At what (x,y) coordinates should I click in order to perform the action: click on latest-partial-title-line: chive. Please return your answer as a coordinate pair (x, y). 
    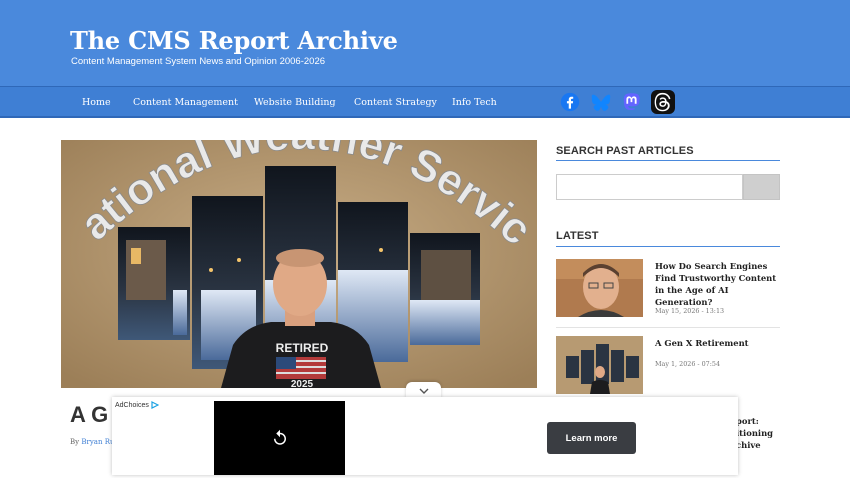
    Looking at the image, I should click on (748, 445).